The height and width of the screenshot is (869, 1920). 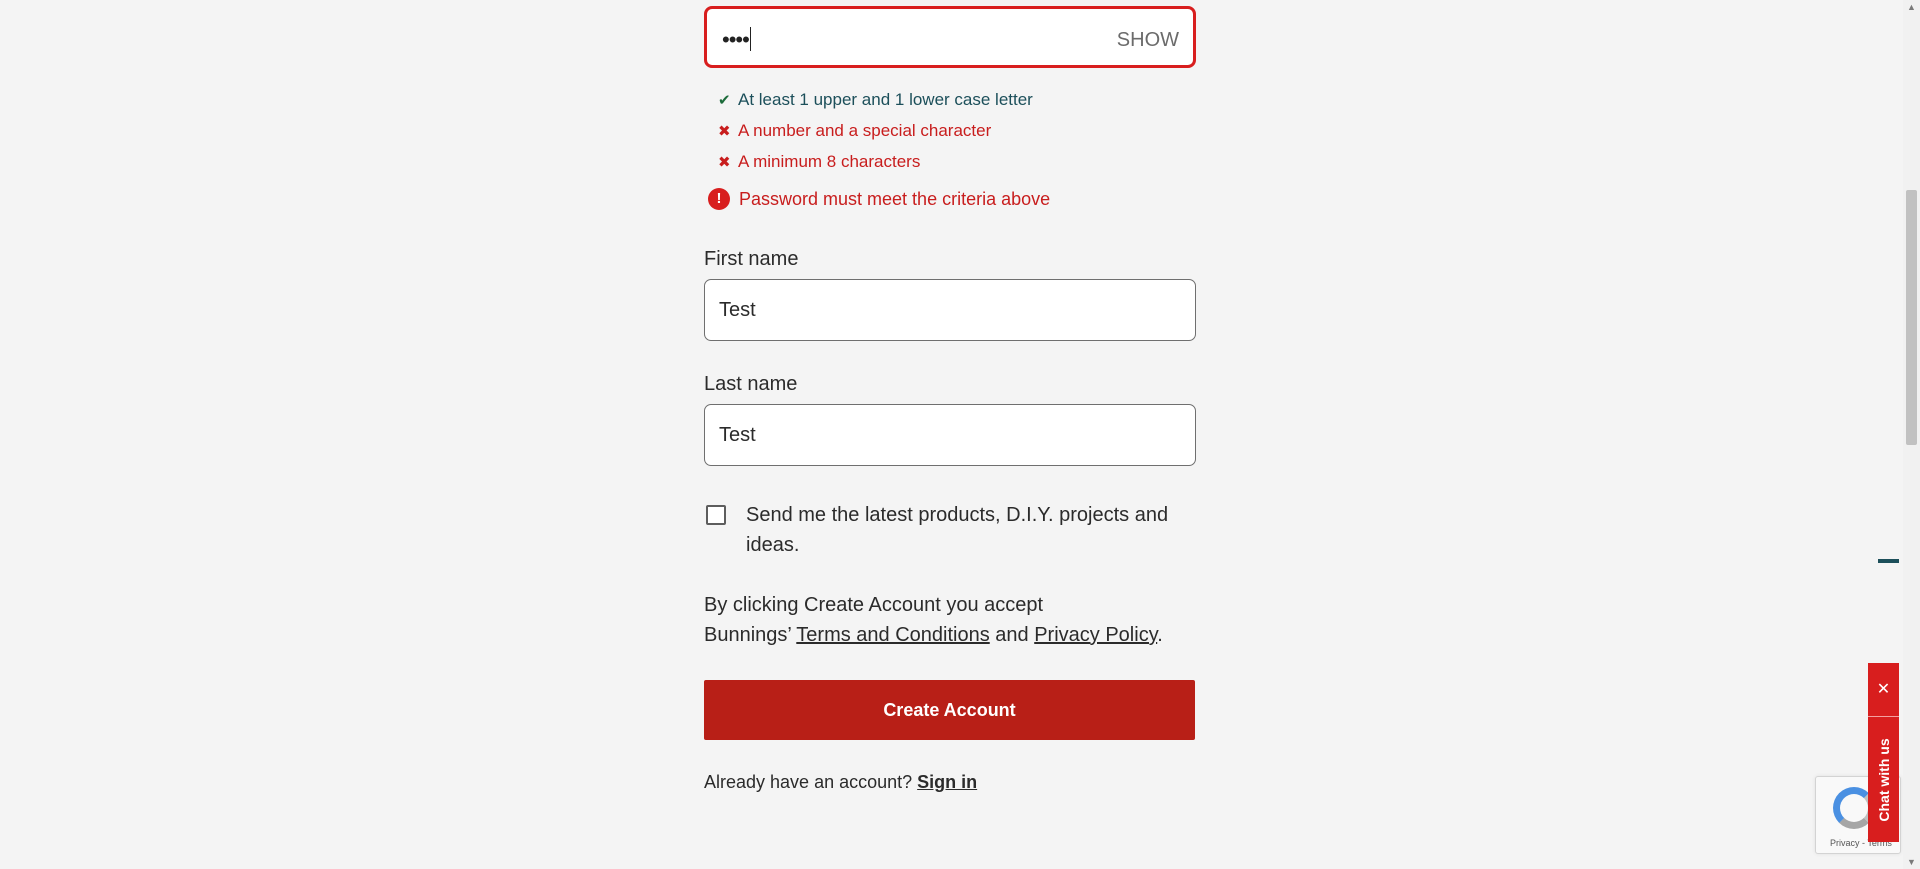 I want to click on side-indicator, so click(x=1888, y=561).